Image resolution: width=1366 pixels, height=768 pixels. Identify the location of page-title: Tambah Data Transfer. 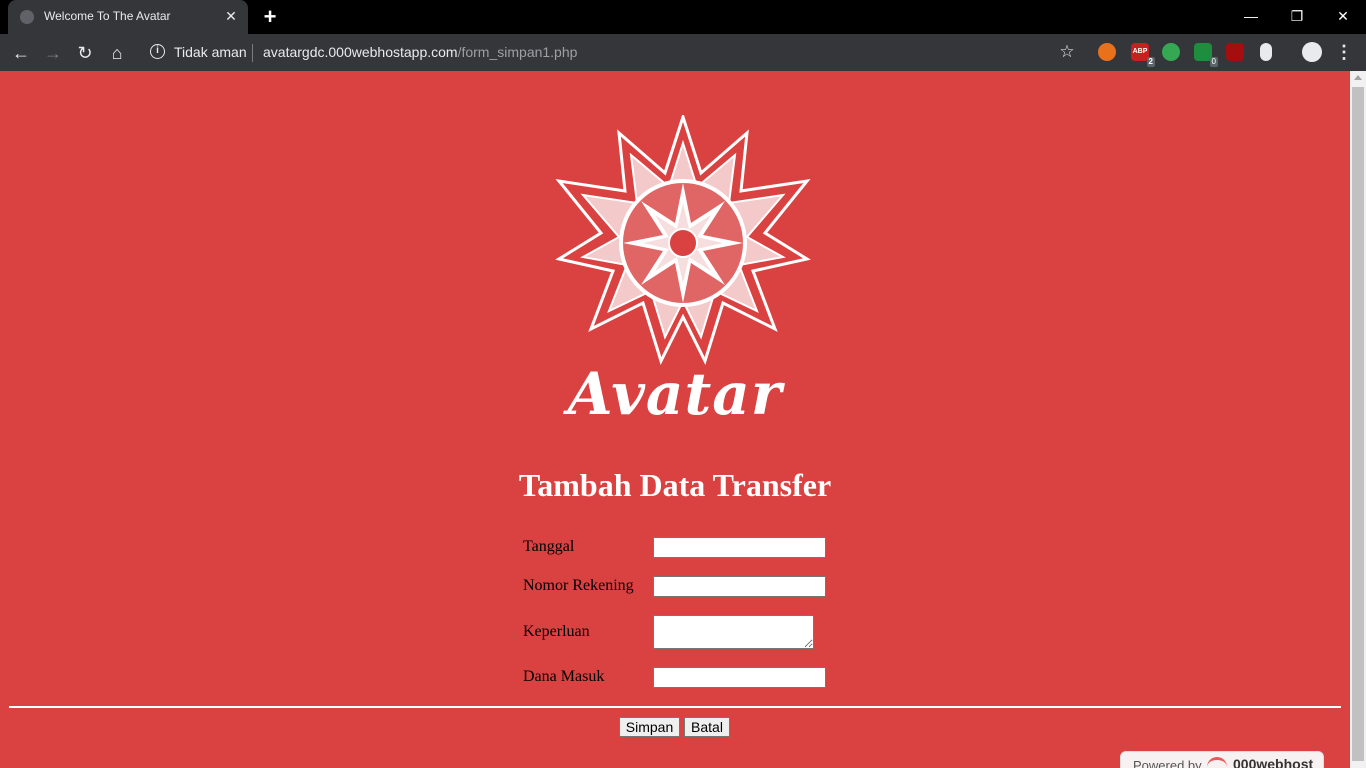
(675, 485).